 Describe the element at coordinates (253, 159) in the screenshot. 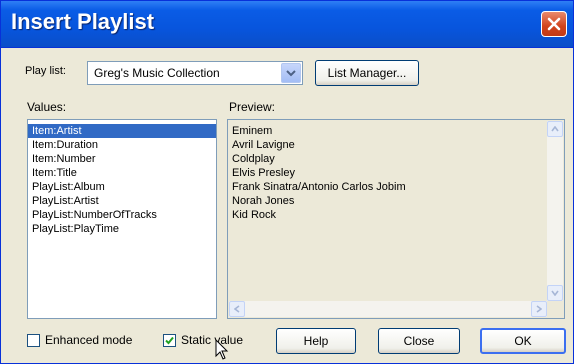

I see `preview-line: Coldplay` at that location.